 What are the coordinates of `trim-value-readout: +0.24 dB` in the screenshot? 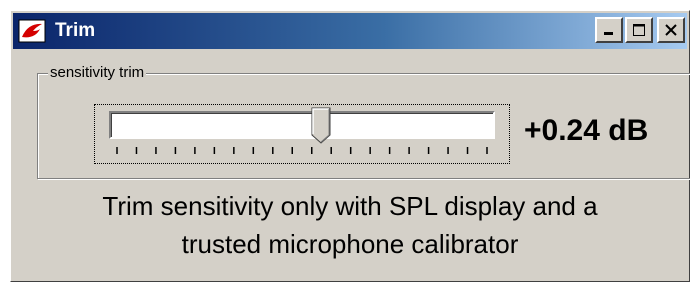 It's located at (586, 130).